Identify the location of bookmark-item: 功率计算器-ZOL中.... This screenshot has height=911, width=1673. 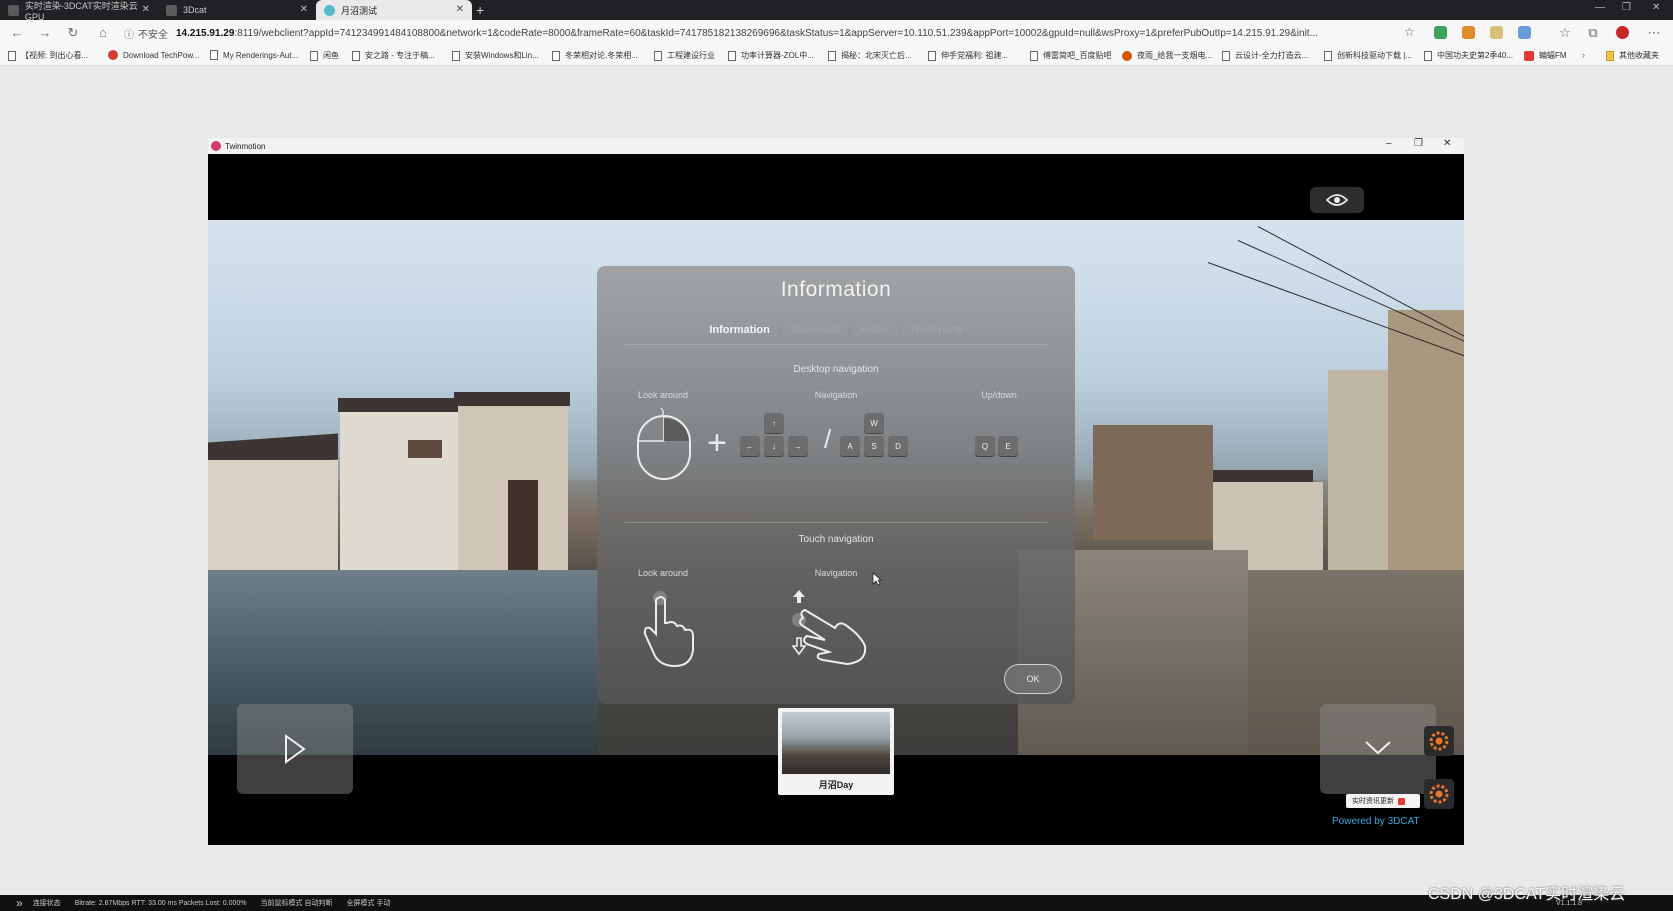
(771, 55).